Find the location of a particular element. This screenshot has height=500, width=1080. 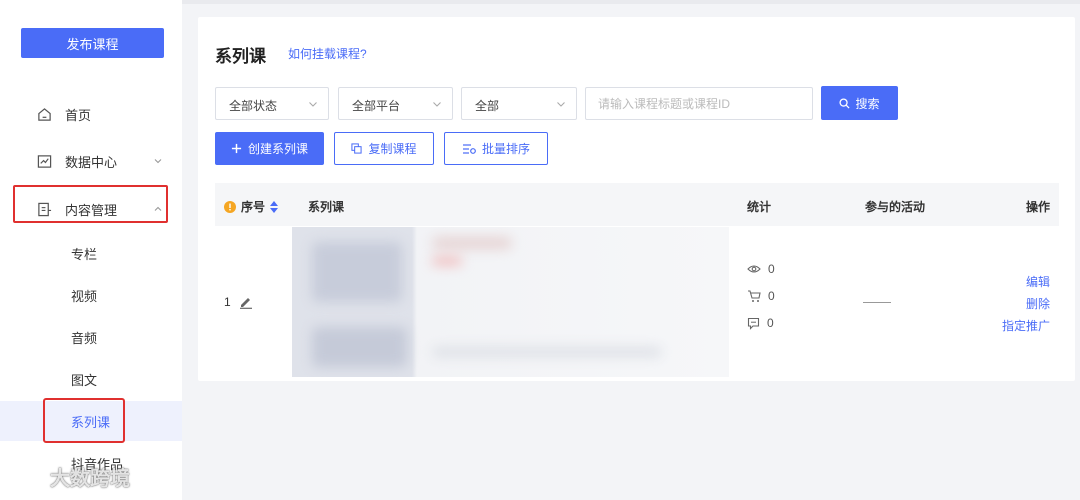

comments-stat: 0 is located at coordinates (760, 323).